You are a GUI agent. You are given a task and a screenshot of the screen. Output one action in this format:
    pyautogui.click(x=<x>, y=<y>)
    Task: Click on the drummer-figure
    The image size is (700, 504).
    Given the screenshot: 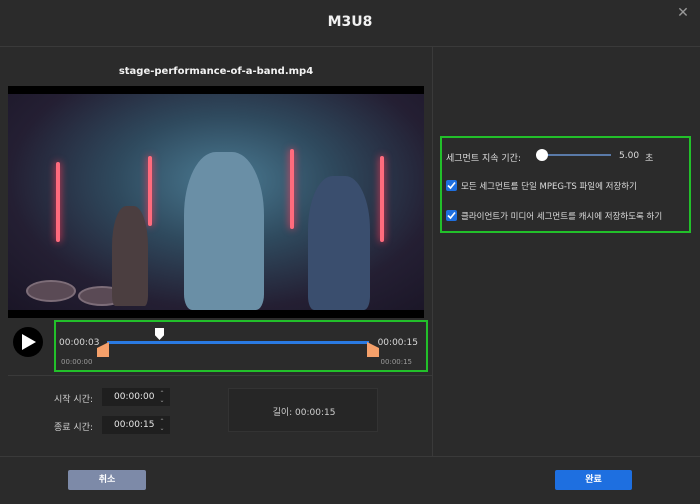 What is the action you would take?
    pyautogui.click(x=130, y=256)
    